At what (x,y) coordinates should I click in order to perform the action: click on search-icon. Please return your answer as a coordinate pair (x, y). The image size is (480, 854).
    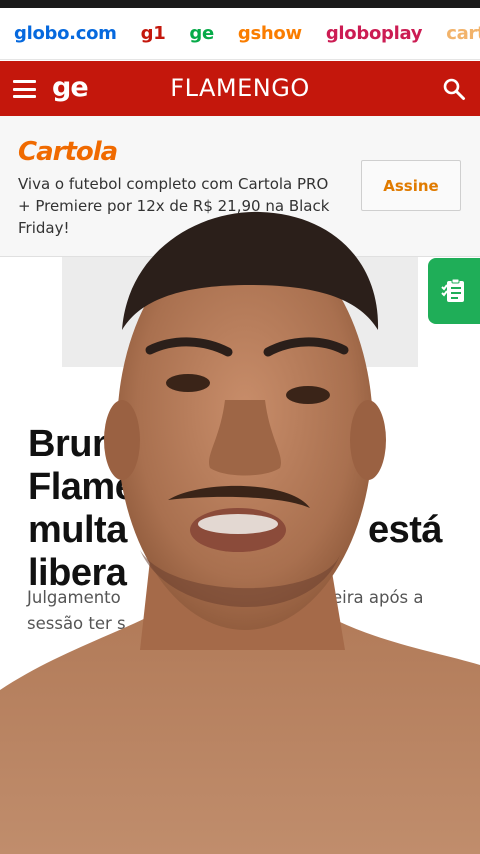
    Looking at the image, I should click on (454, 89).